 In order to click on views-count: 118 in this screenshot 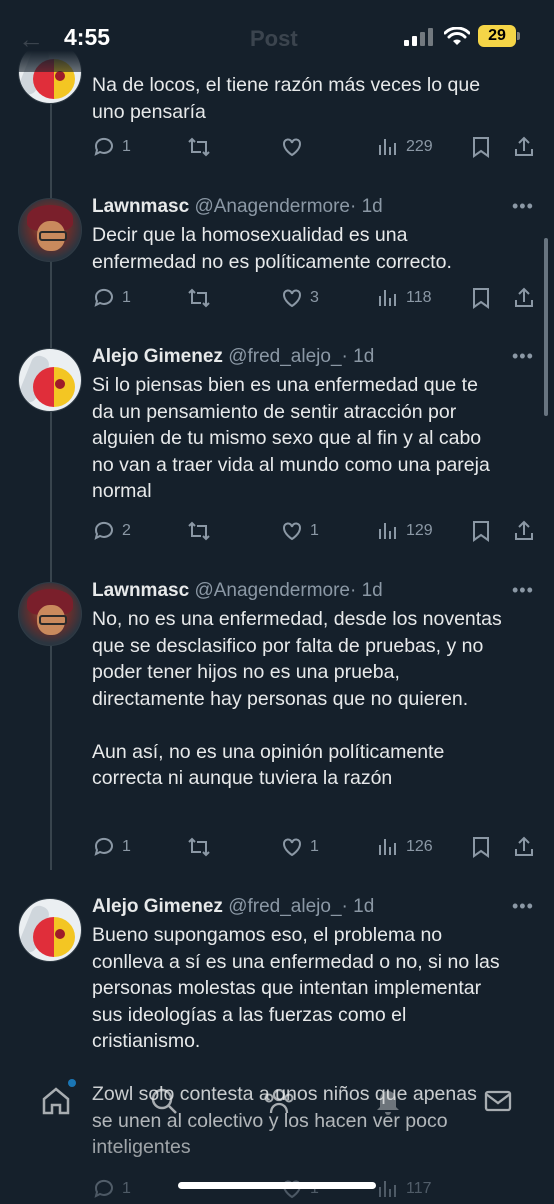, I will do `click(419, 297)`.